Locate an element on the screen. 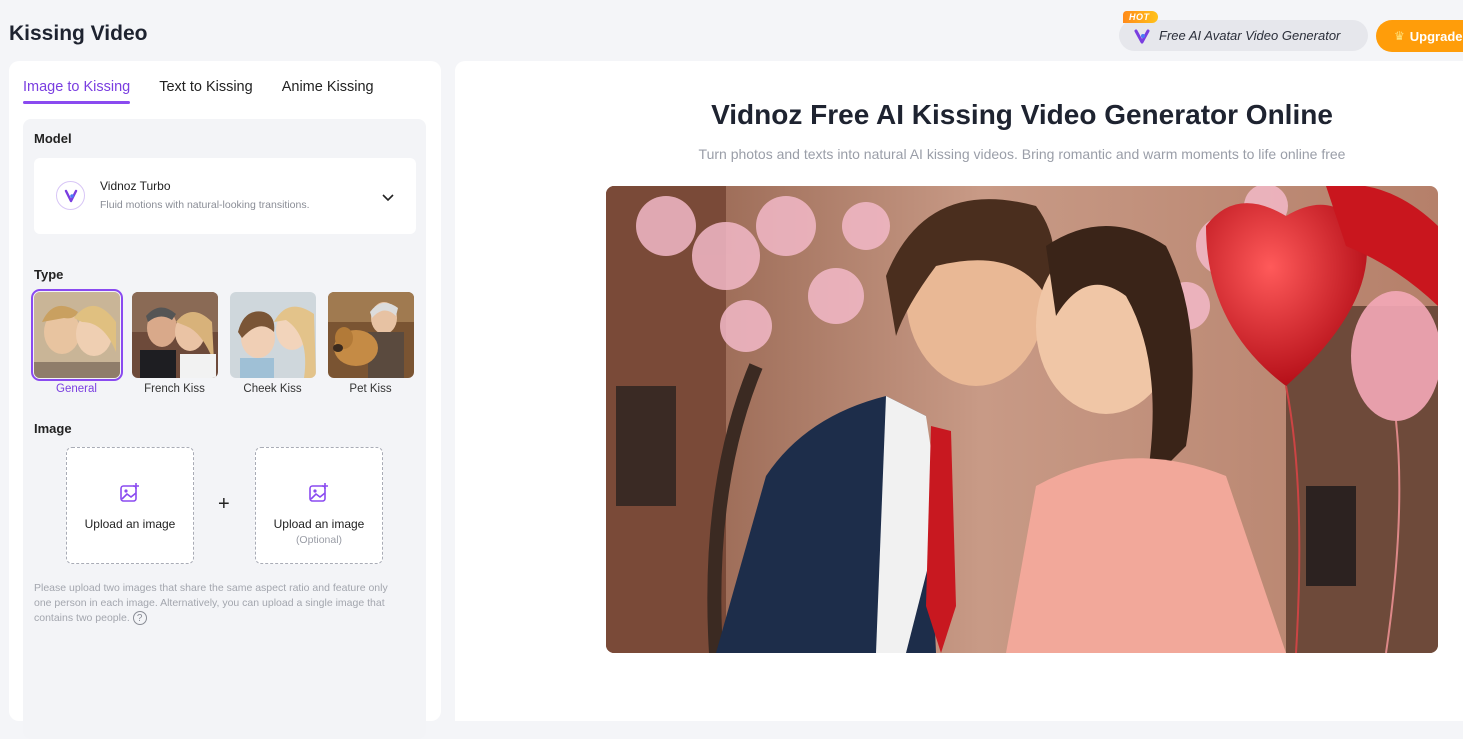  model-section-label: Model is located at coordinates (53, 138).